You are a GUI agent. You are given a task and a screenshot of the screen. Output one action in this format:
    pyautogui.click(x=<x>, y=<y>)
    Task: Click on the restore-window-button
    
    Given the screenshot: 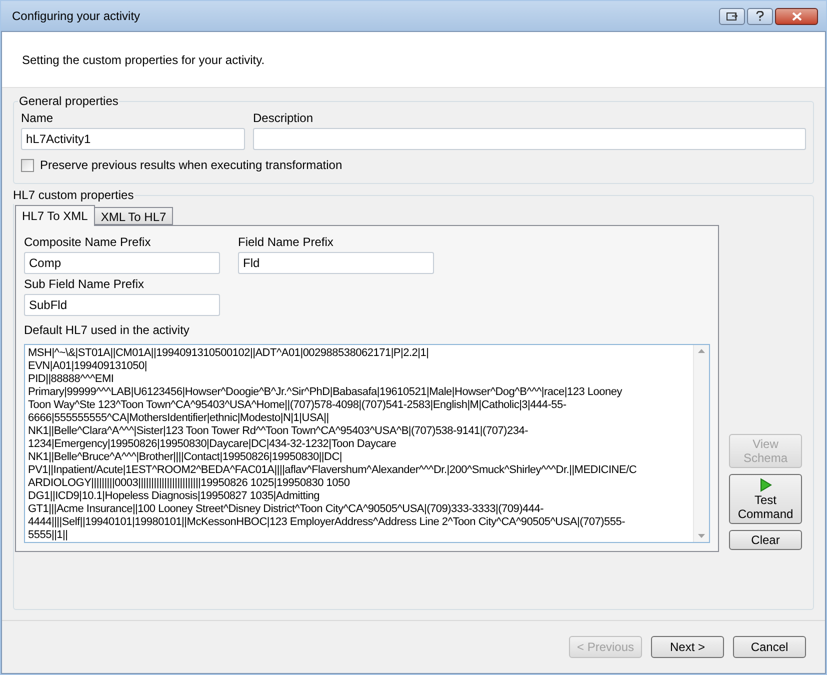 What is the action you would take?
    pyautogui.click(x=732, y=16)
    